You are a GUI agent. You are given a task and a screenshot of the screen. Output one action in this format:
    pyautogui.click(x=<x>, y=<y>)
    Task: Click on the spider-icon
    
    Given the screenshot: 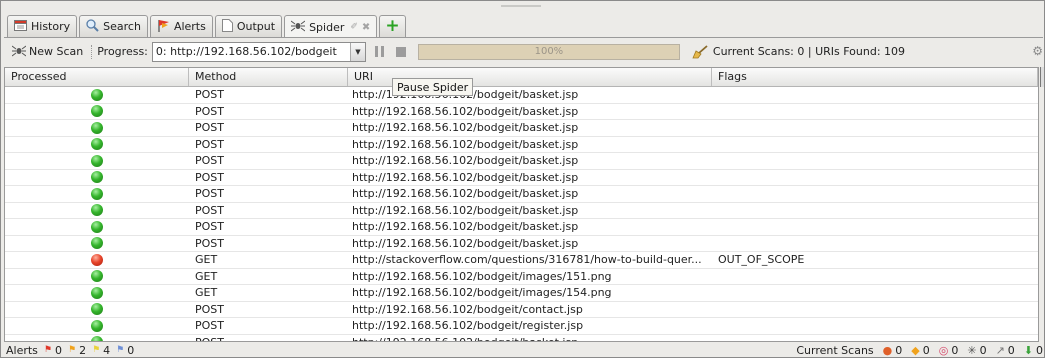 What is the action you would take?
    pyautogui.click(x=19, y=52)
    